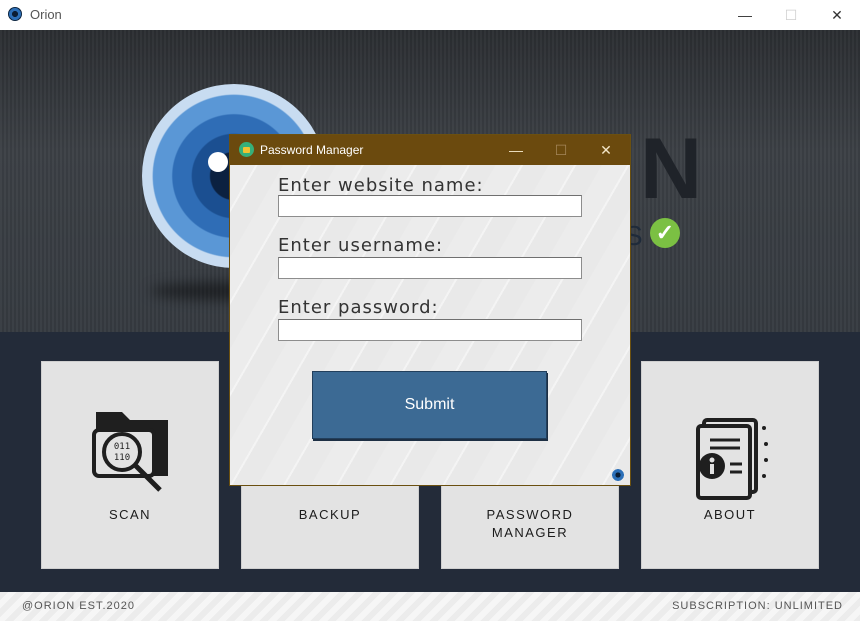 This screenshot has width=860, height=621. What do you see at coordinates (745, 15) in the screenshot?
I see `minimize-button: —` at bounding box center [745, 15].